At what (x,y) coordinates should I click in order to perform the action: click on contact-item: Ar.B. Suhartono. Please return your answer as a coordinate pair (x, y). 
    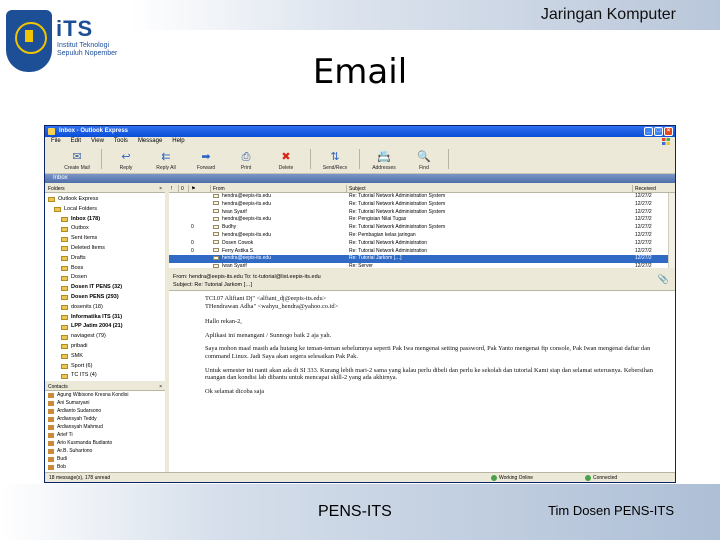
    Looking at the image, I should click on (105, 451).